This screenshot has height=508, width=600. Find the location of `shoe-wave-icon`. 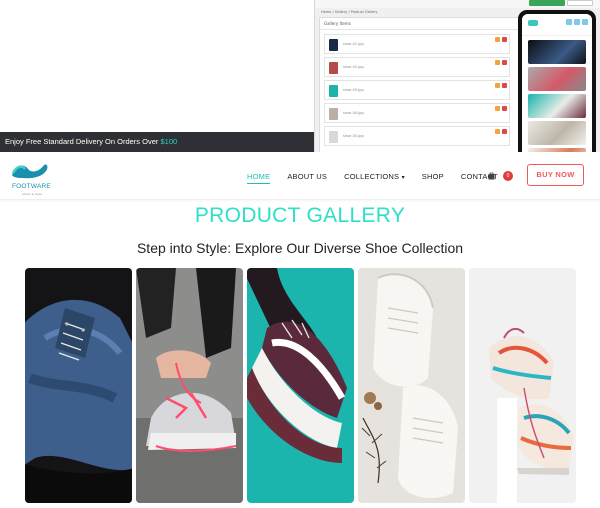

shoe-wave-icon is located at coordinates (29, 171).